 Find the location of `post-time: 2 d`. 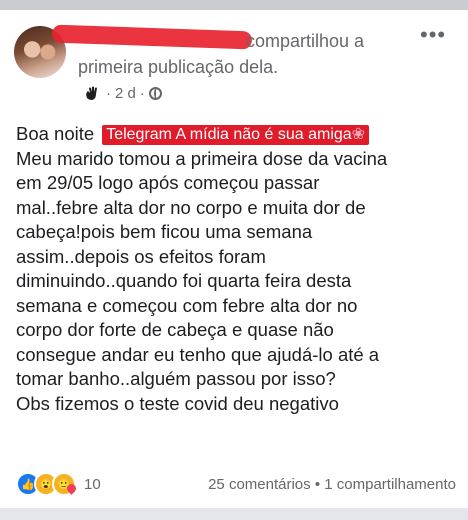

post-time: 2 d is located at coordinates (125, 93).